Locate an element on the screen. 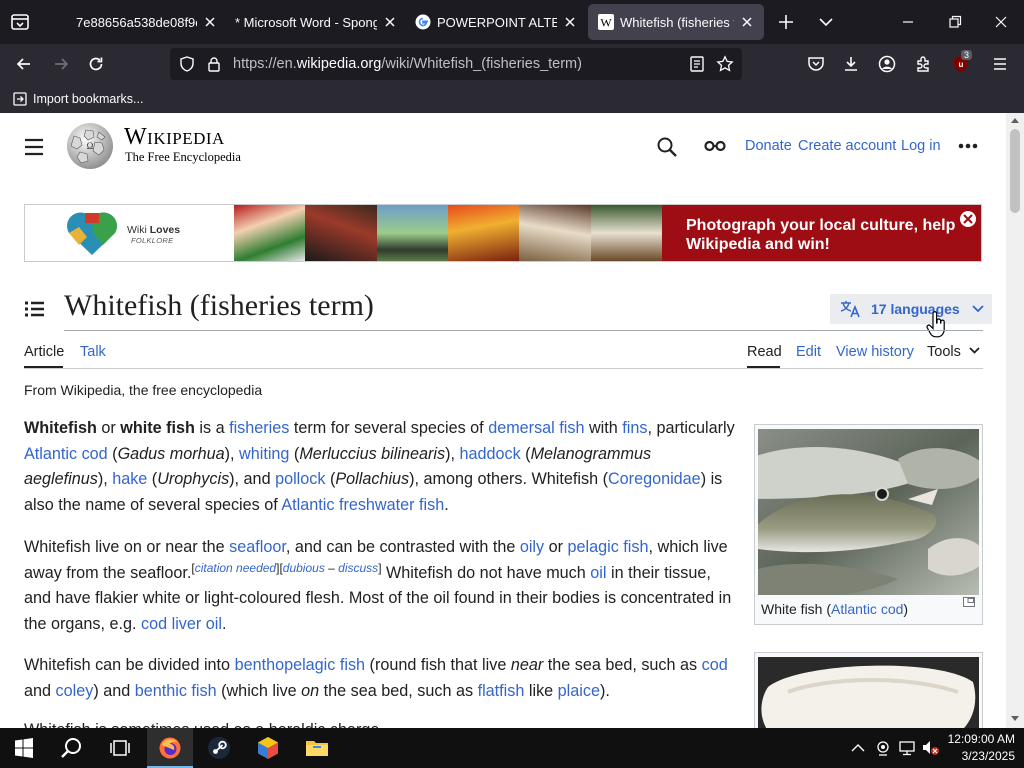  file-explorer-icon is located at coordinates (317, 748).